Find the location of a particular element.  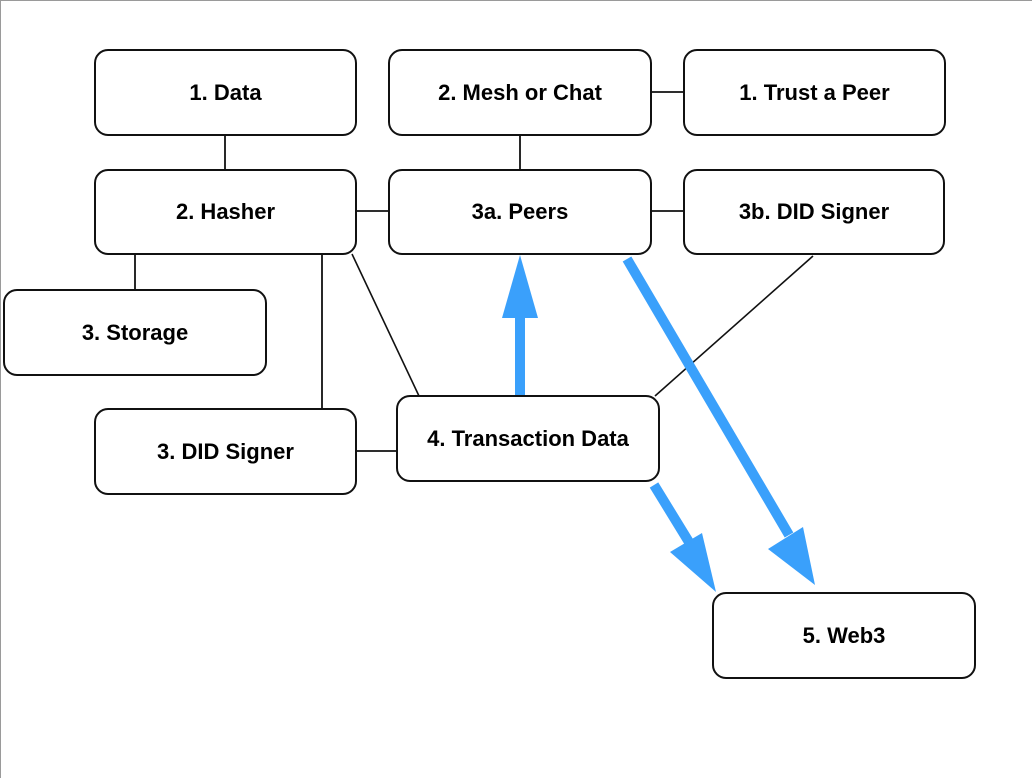

node-storage: 3. Storage is located at coordinates (135, 332).